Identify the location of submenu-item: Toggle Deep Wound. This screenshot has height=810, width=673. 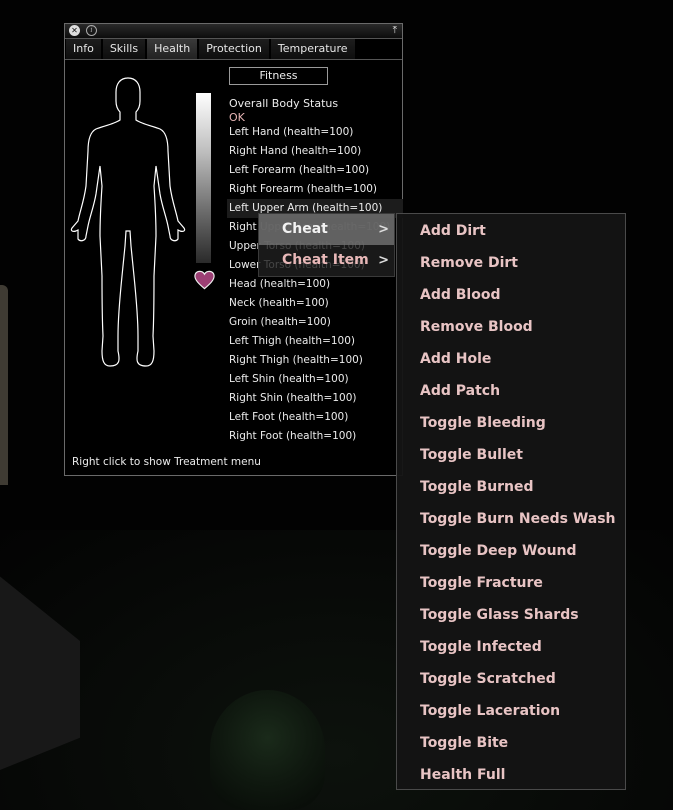
(511, 551).